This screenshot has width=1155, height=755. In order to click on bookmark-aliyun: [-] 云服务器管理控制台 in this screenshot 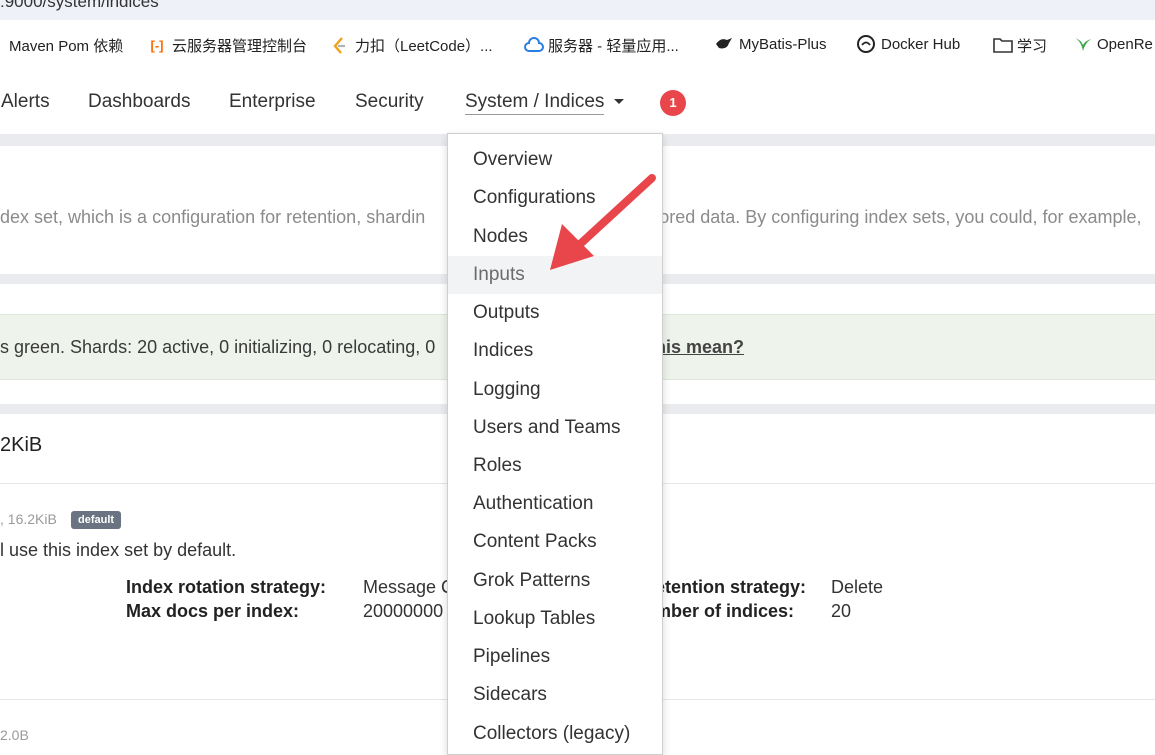, I will do `click(228, 45)`.